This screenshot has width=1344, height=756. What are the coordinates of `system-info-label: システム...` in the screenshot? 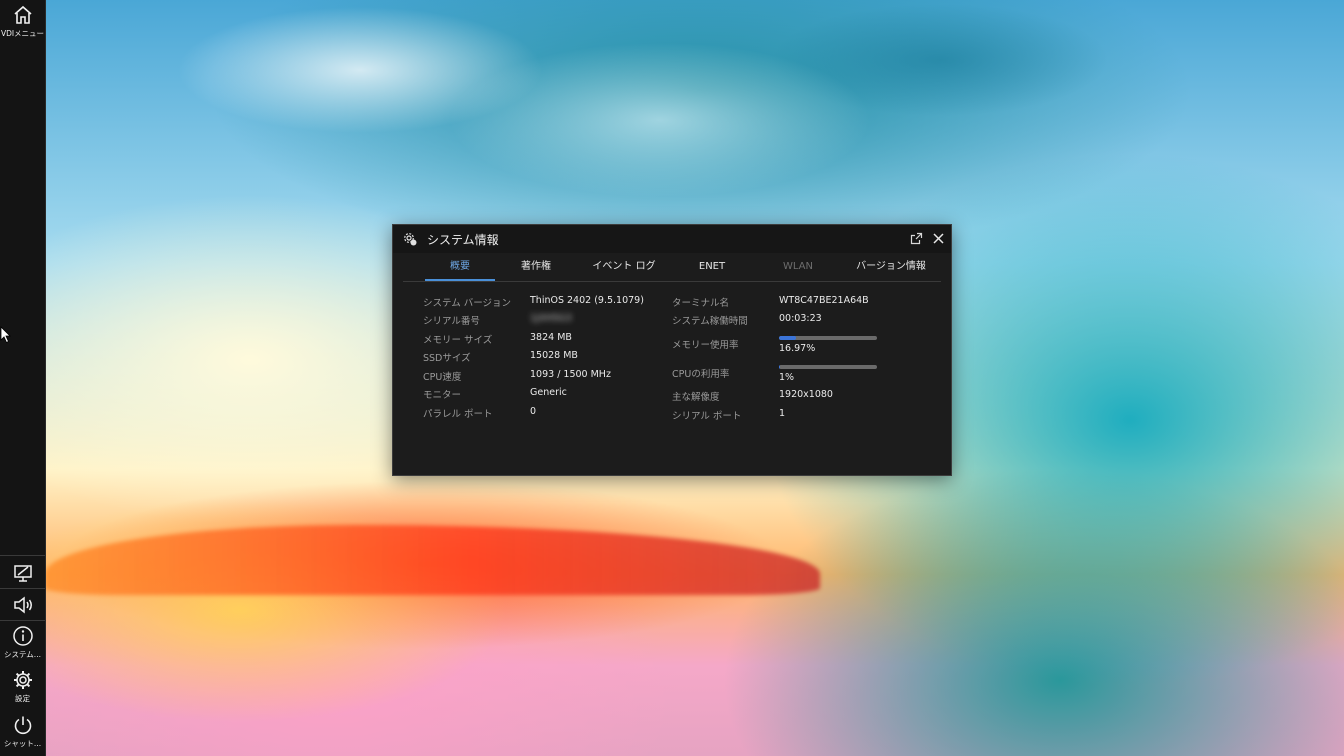 It's located at (22, 654).